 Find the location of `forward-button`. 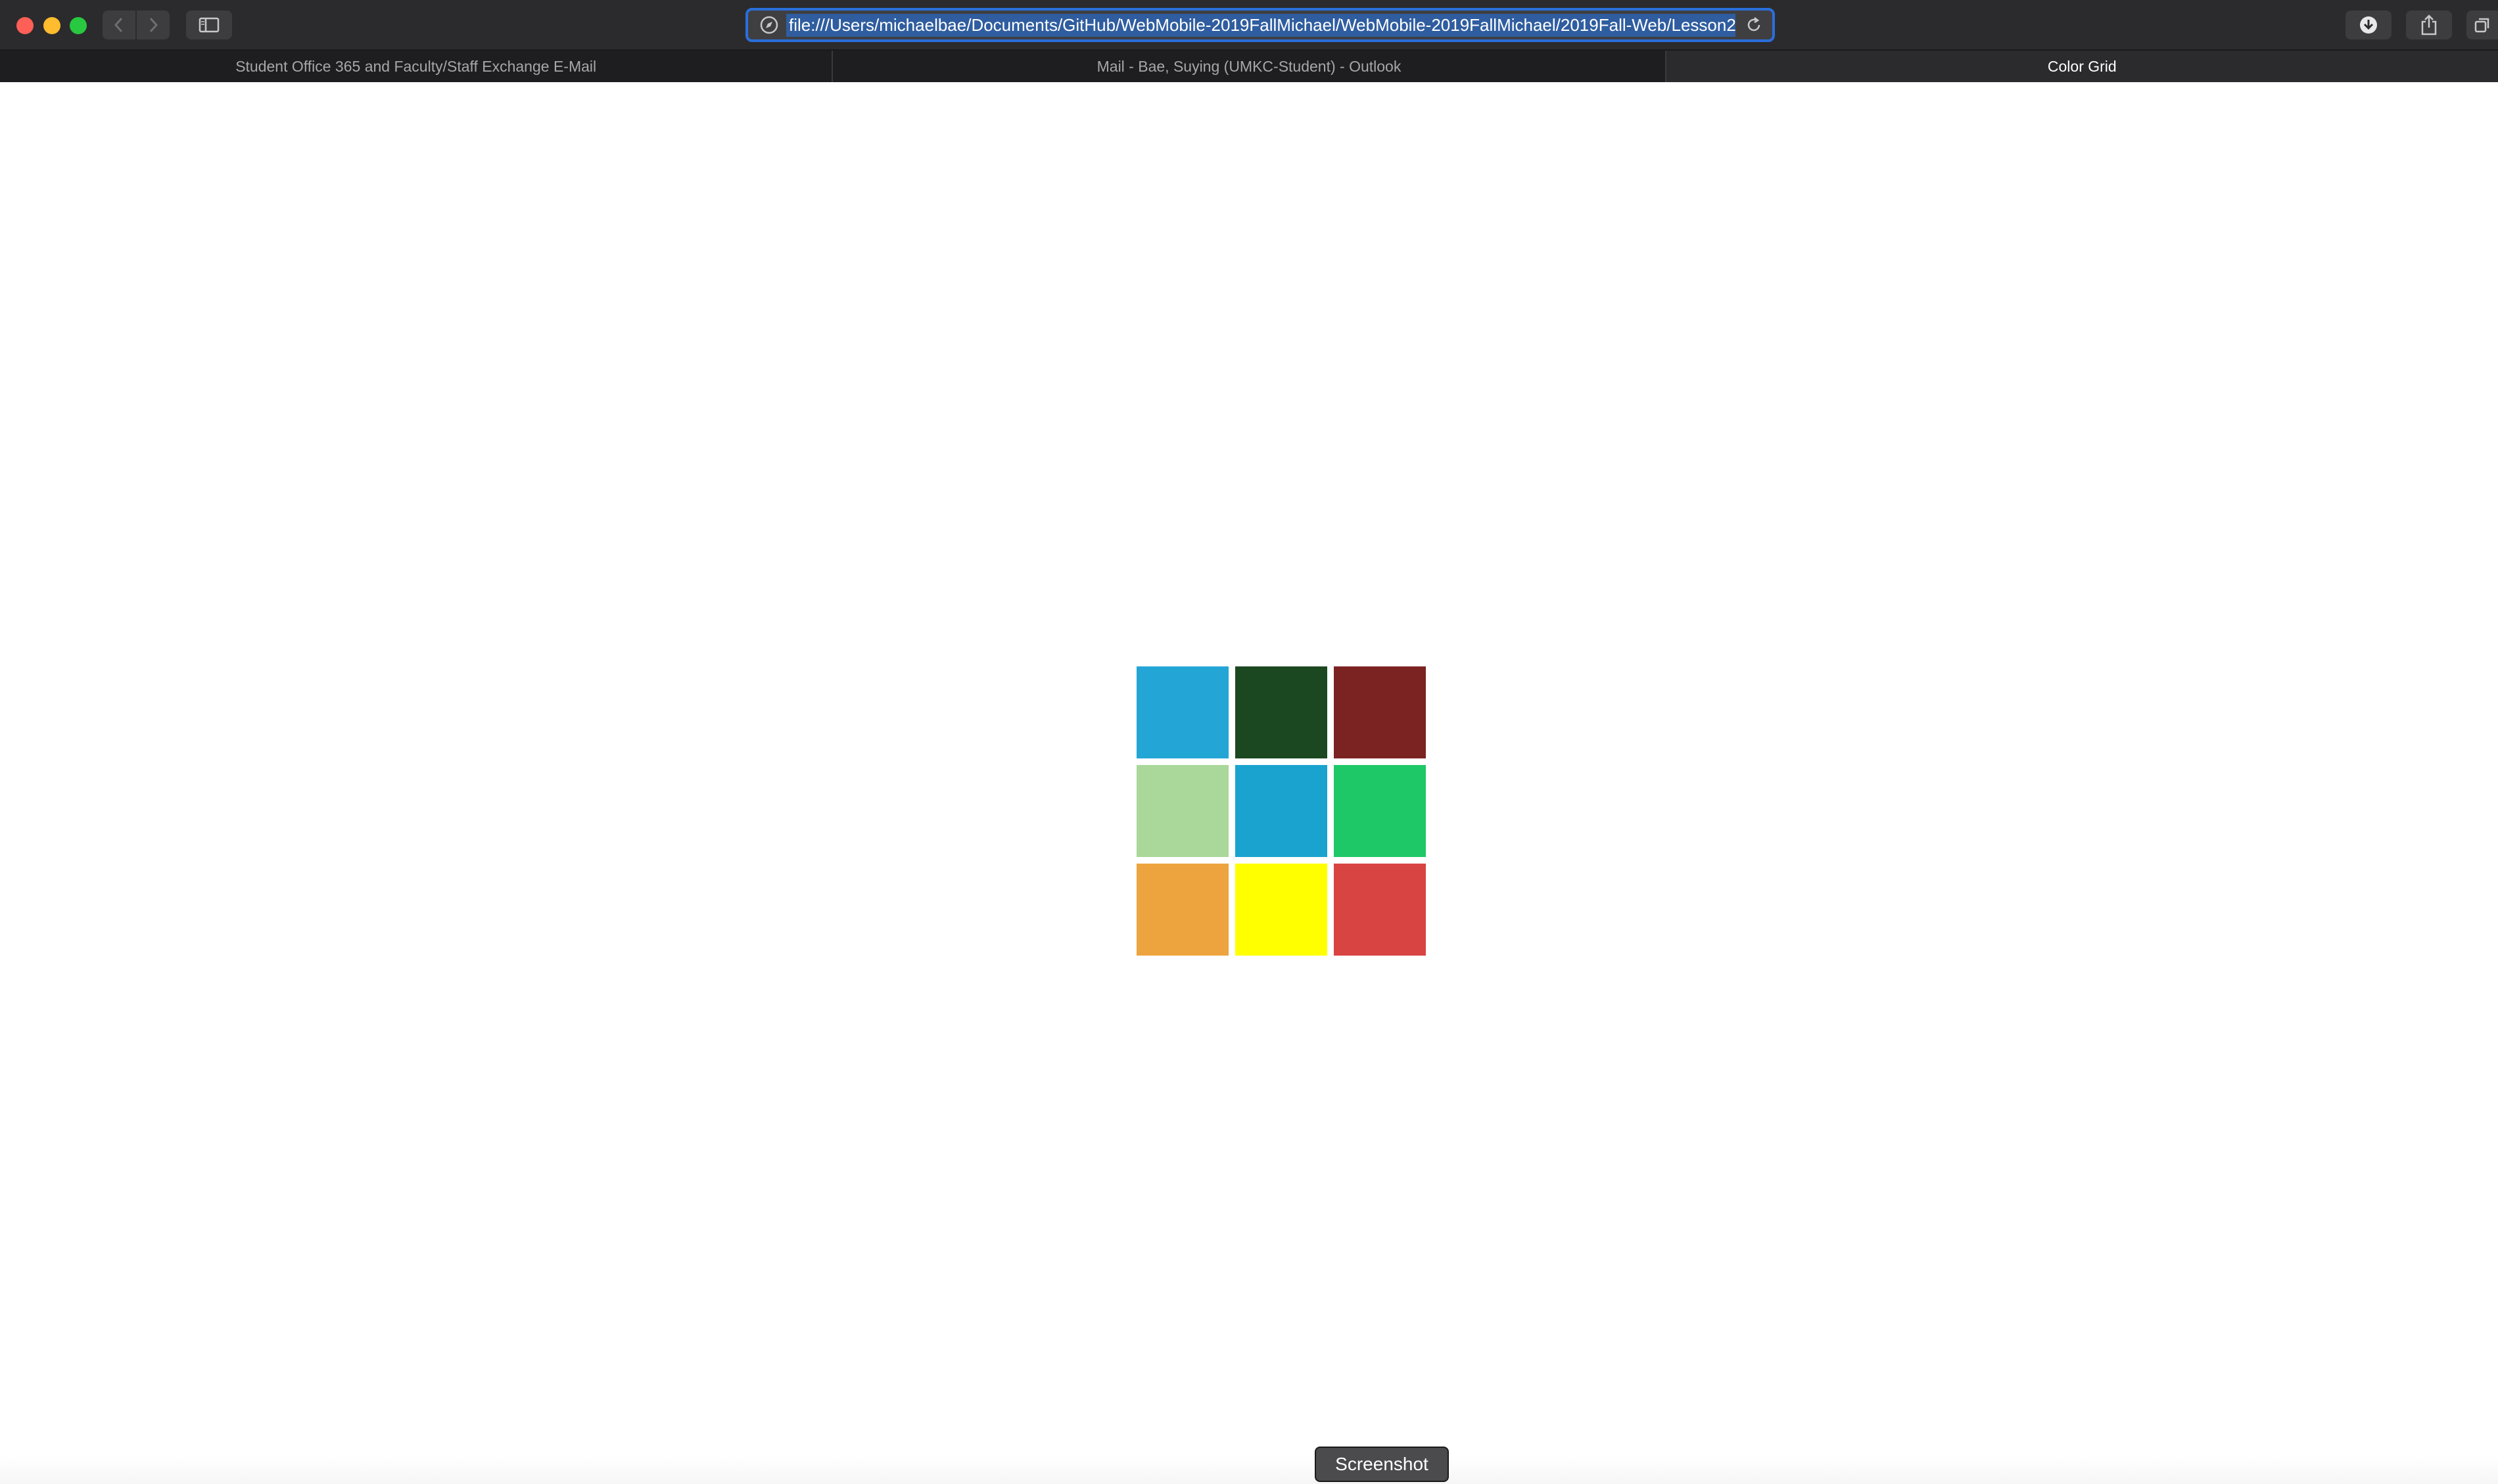

forward-button is located at coordinates (152, 25).